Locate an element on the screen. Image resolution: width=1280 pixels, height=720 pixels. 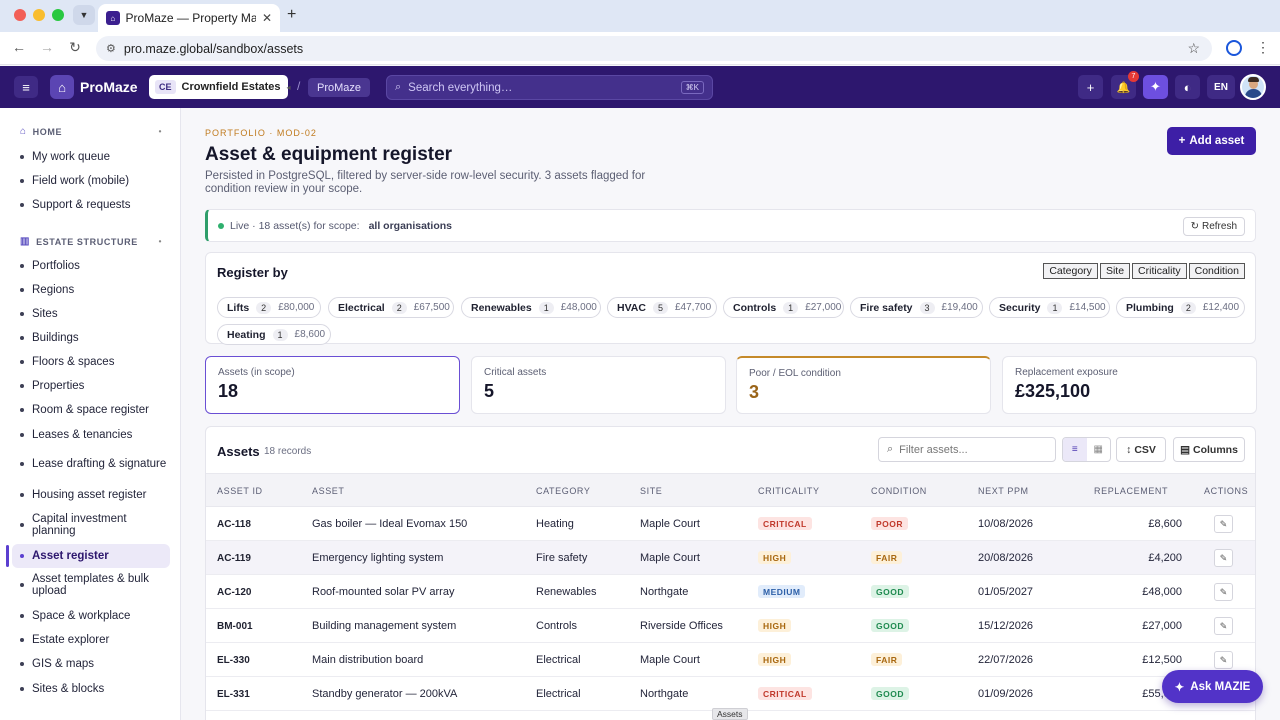
register-by-condition-button: Condition is located at coordinates (1216, 271).